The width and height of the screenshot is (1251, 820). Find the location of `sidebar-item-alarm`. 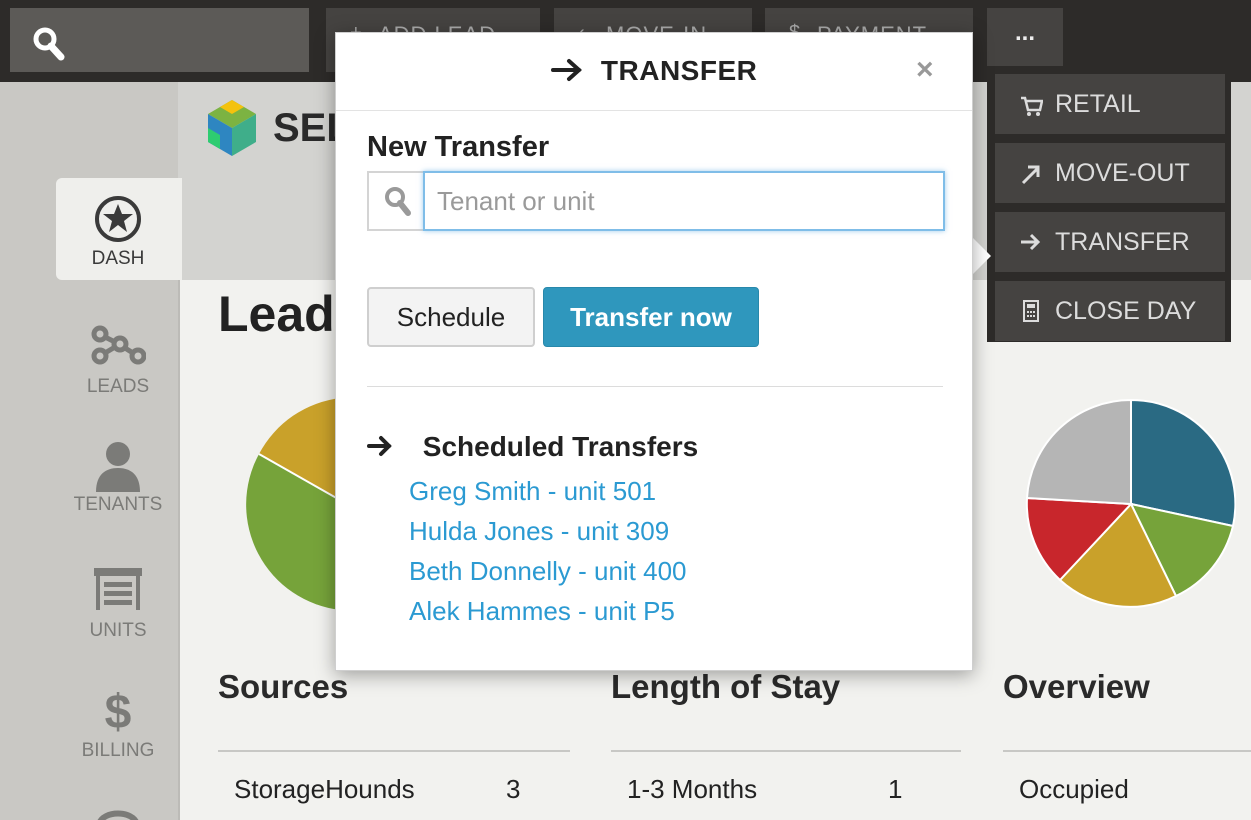

sidebar-item-alarm is located at coordinates (118, 813).